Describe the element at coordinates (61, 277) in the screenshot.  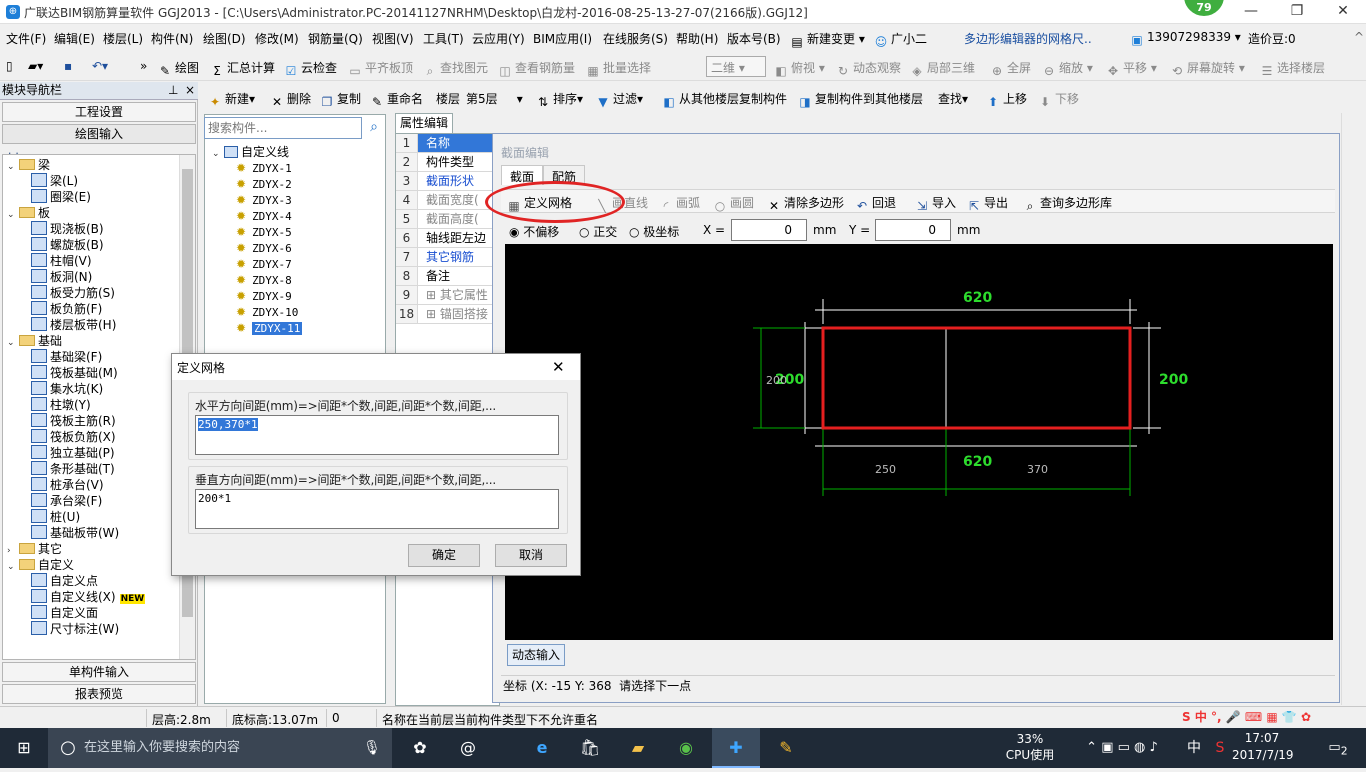
I see `tree-item: 板洞(N)` at that location.